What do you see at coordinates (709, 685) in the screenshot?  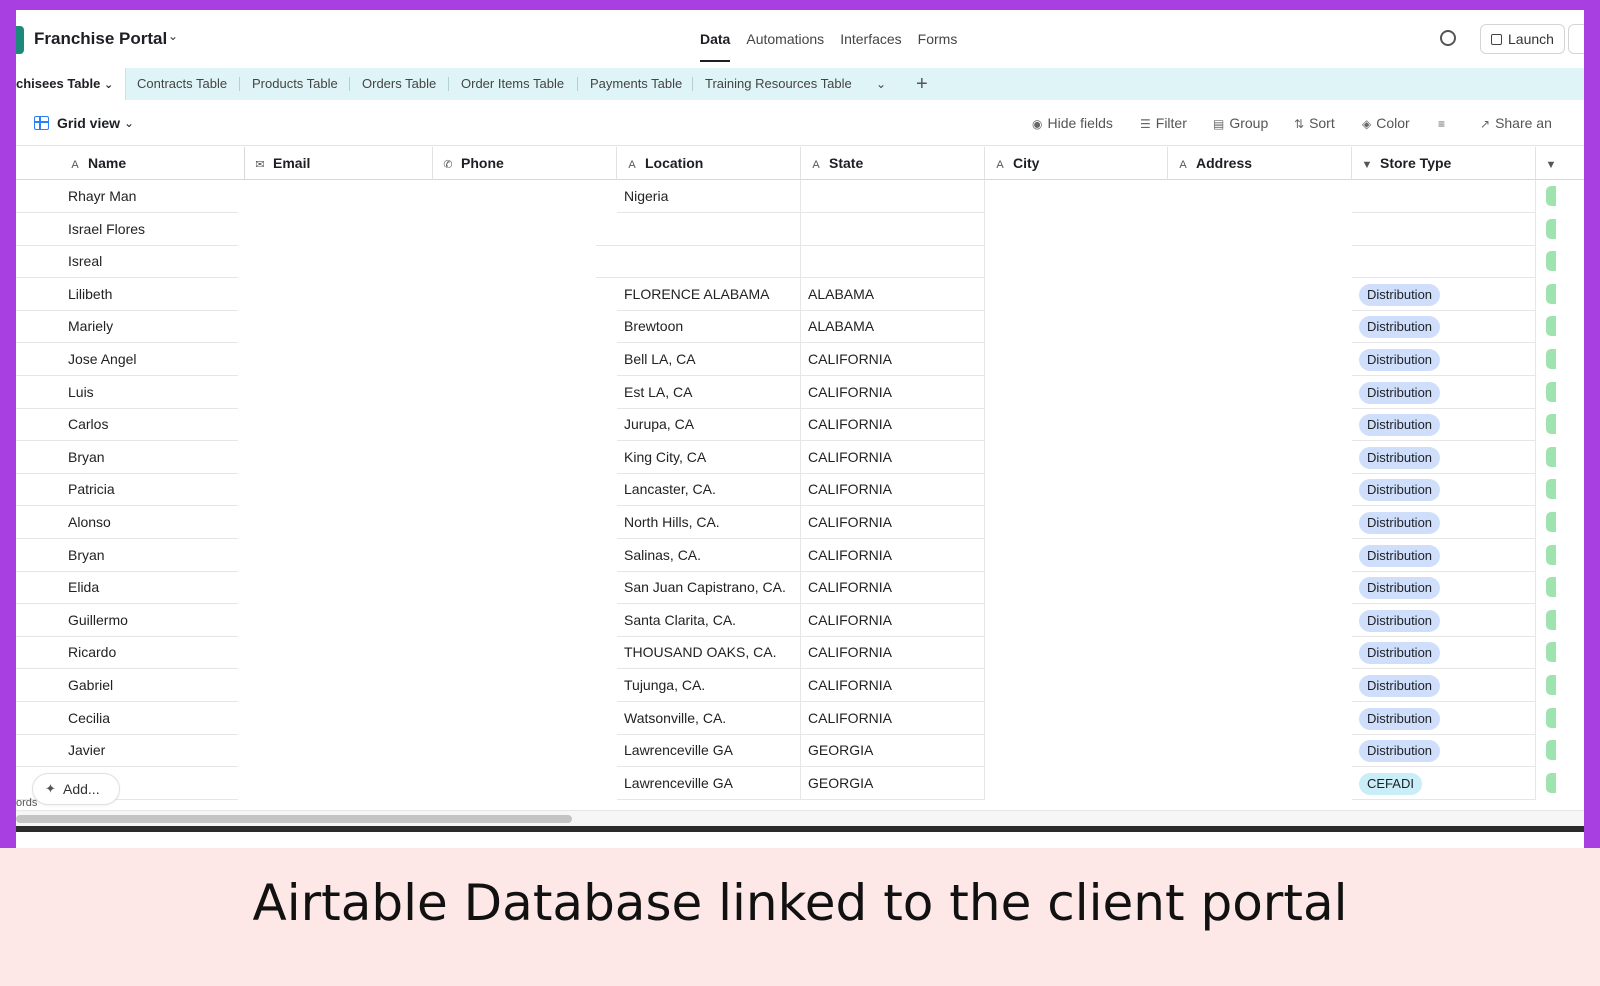 I see `cell-location: Tujunga, CA.` at bounding box center [709, 685].